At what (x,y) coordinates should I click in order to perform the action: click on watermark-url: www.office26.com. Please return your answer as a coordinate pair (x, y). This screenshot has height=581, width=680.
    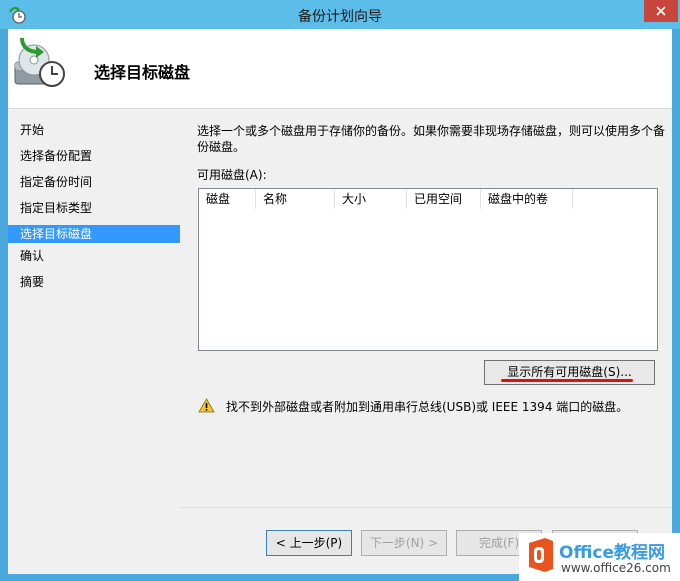
    Looking at the image, I should click on (616, 568).